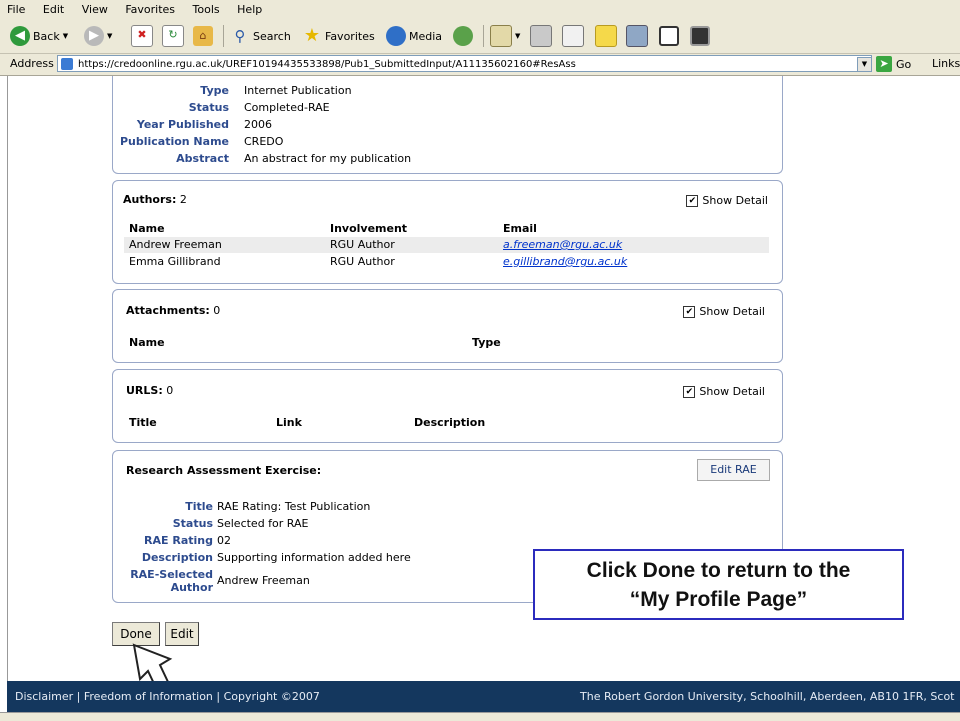  What do you see at coordinates (893, 64) in the screenshot?
I see `go-button: ➤ Go` at bounding box center [893, 64].